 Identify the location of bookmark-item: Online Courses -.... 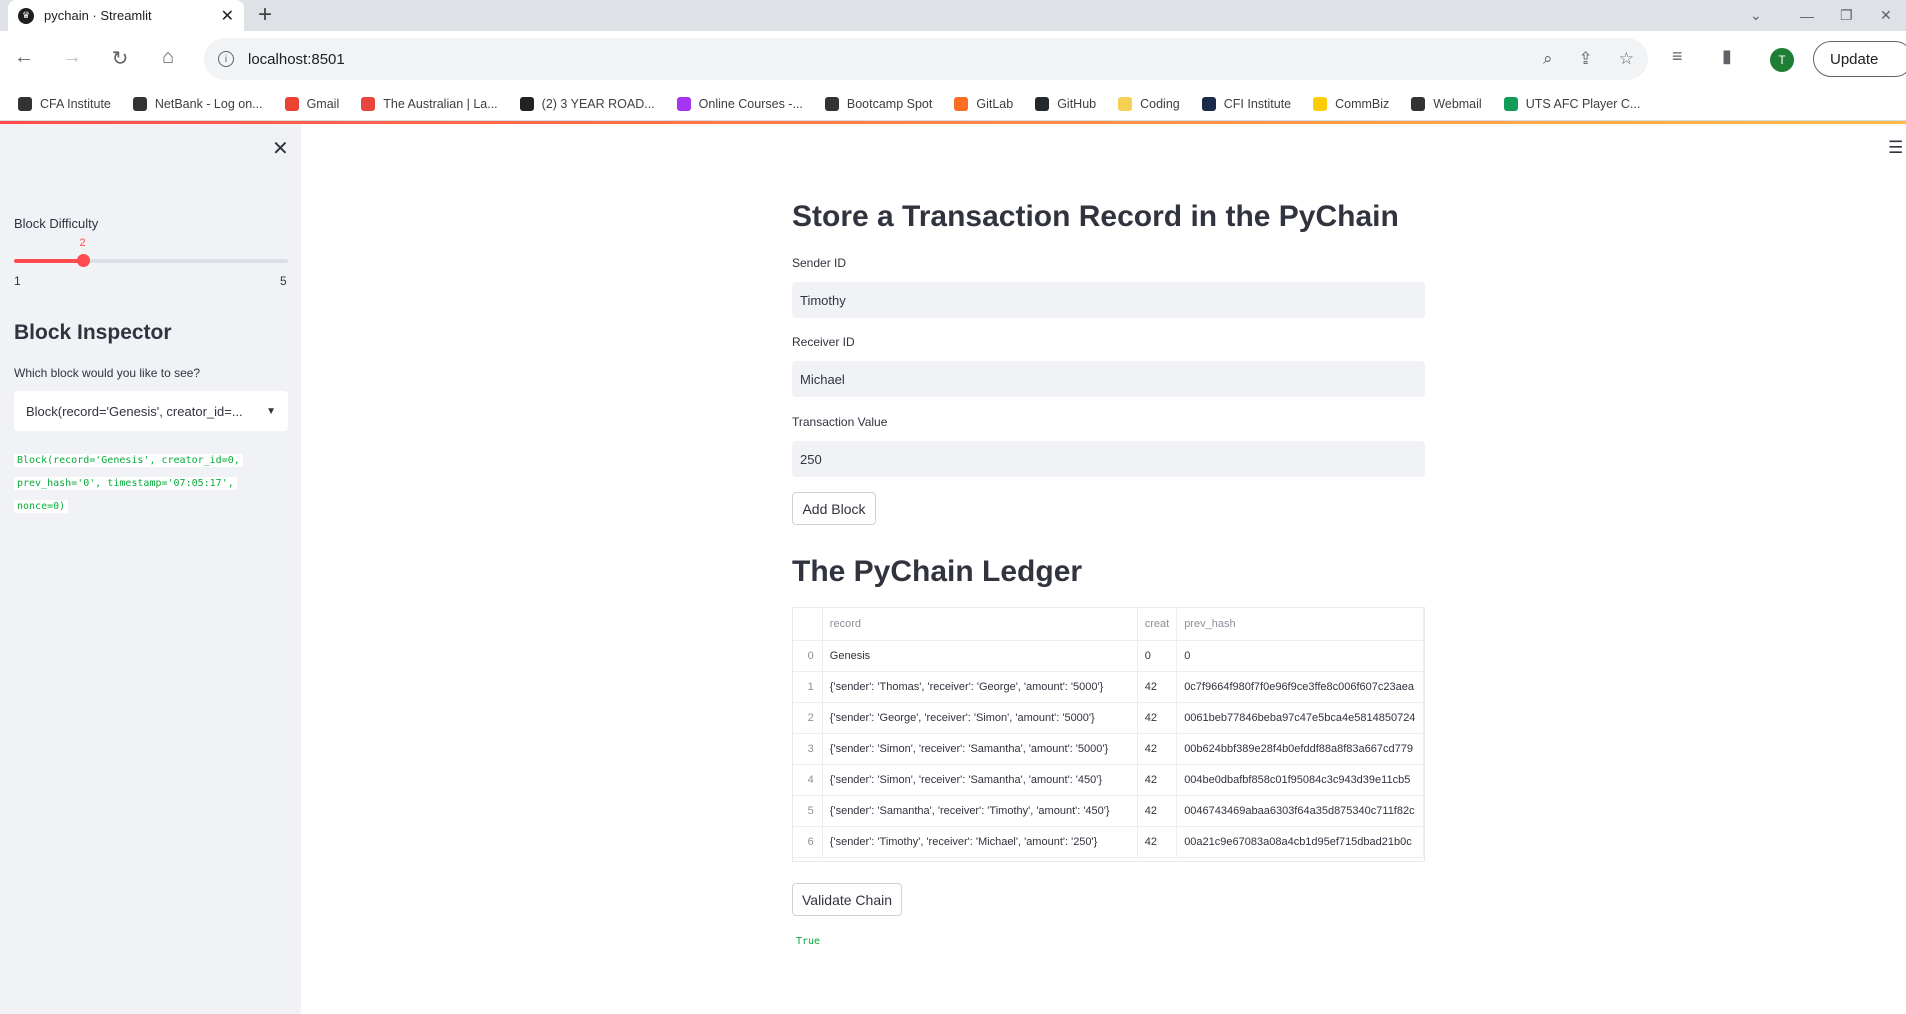
(739, 103).